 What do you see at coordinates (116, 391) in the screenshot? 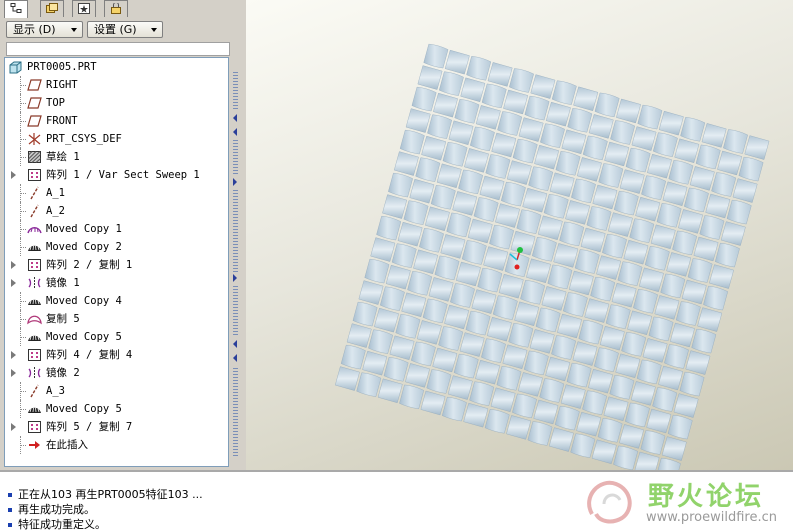
I see `tree-item: A_3` at bounding box center [116, 391].